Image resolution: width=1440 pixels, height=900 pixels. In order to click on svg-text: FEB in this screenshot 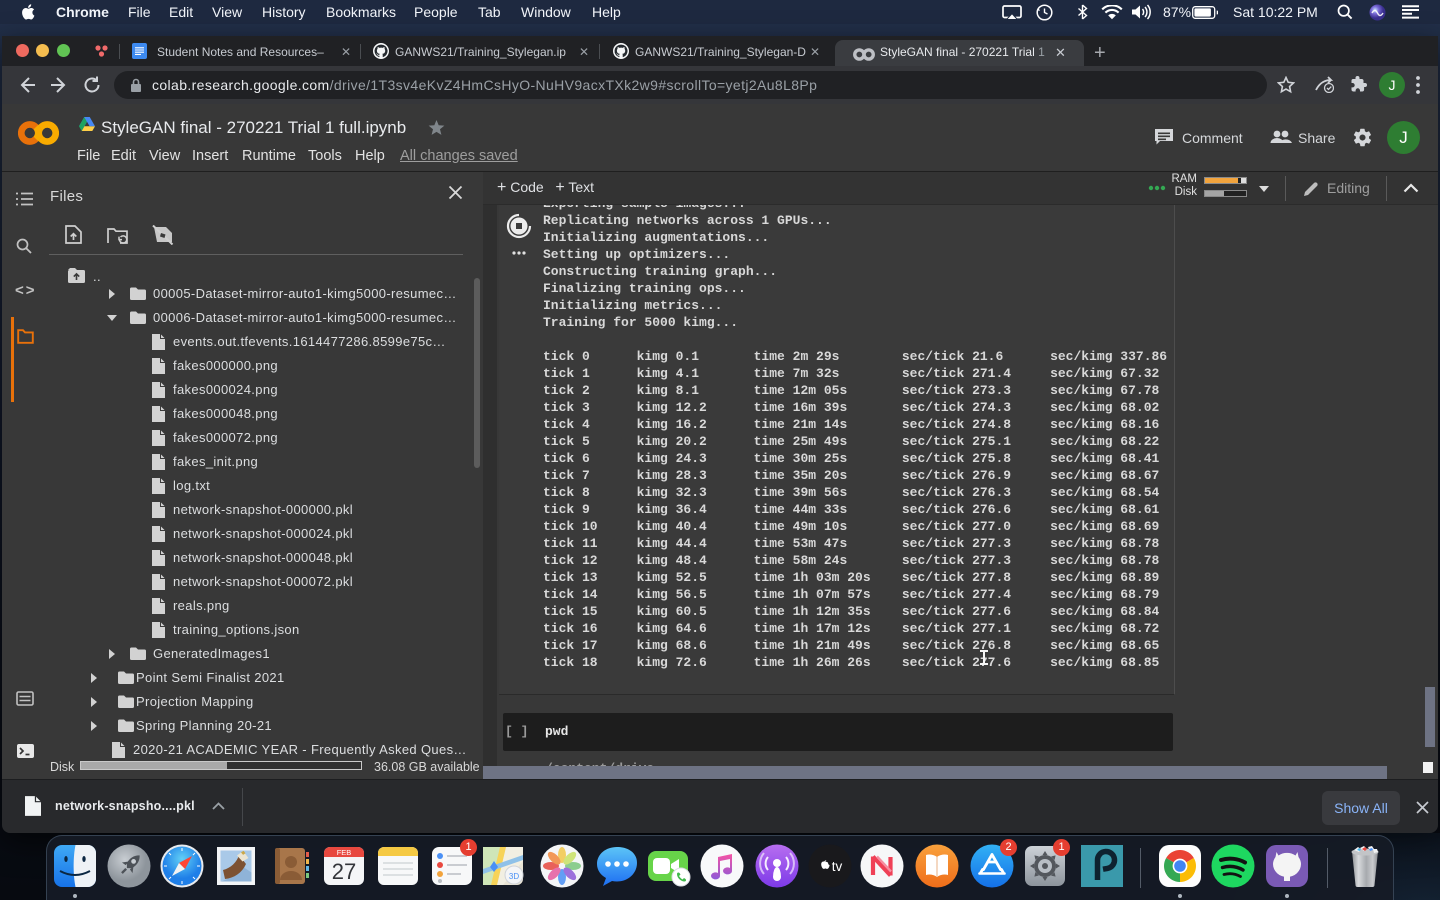, I will do `click(344, 852)`.